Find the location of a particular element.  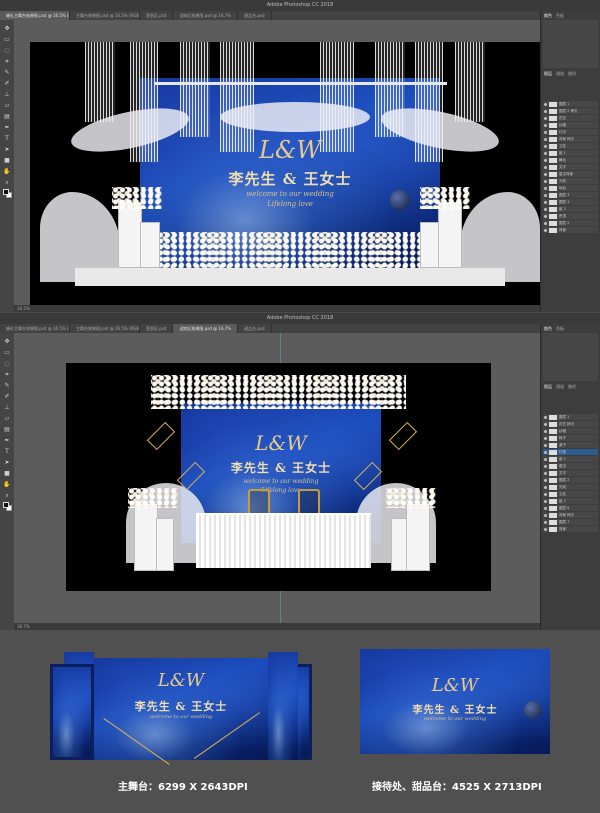

layer-row: 灯光 is located at coordinates (570, 132).